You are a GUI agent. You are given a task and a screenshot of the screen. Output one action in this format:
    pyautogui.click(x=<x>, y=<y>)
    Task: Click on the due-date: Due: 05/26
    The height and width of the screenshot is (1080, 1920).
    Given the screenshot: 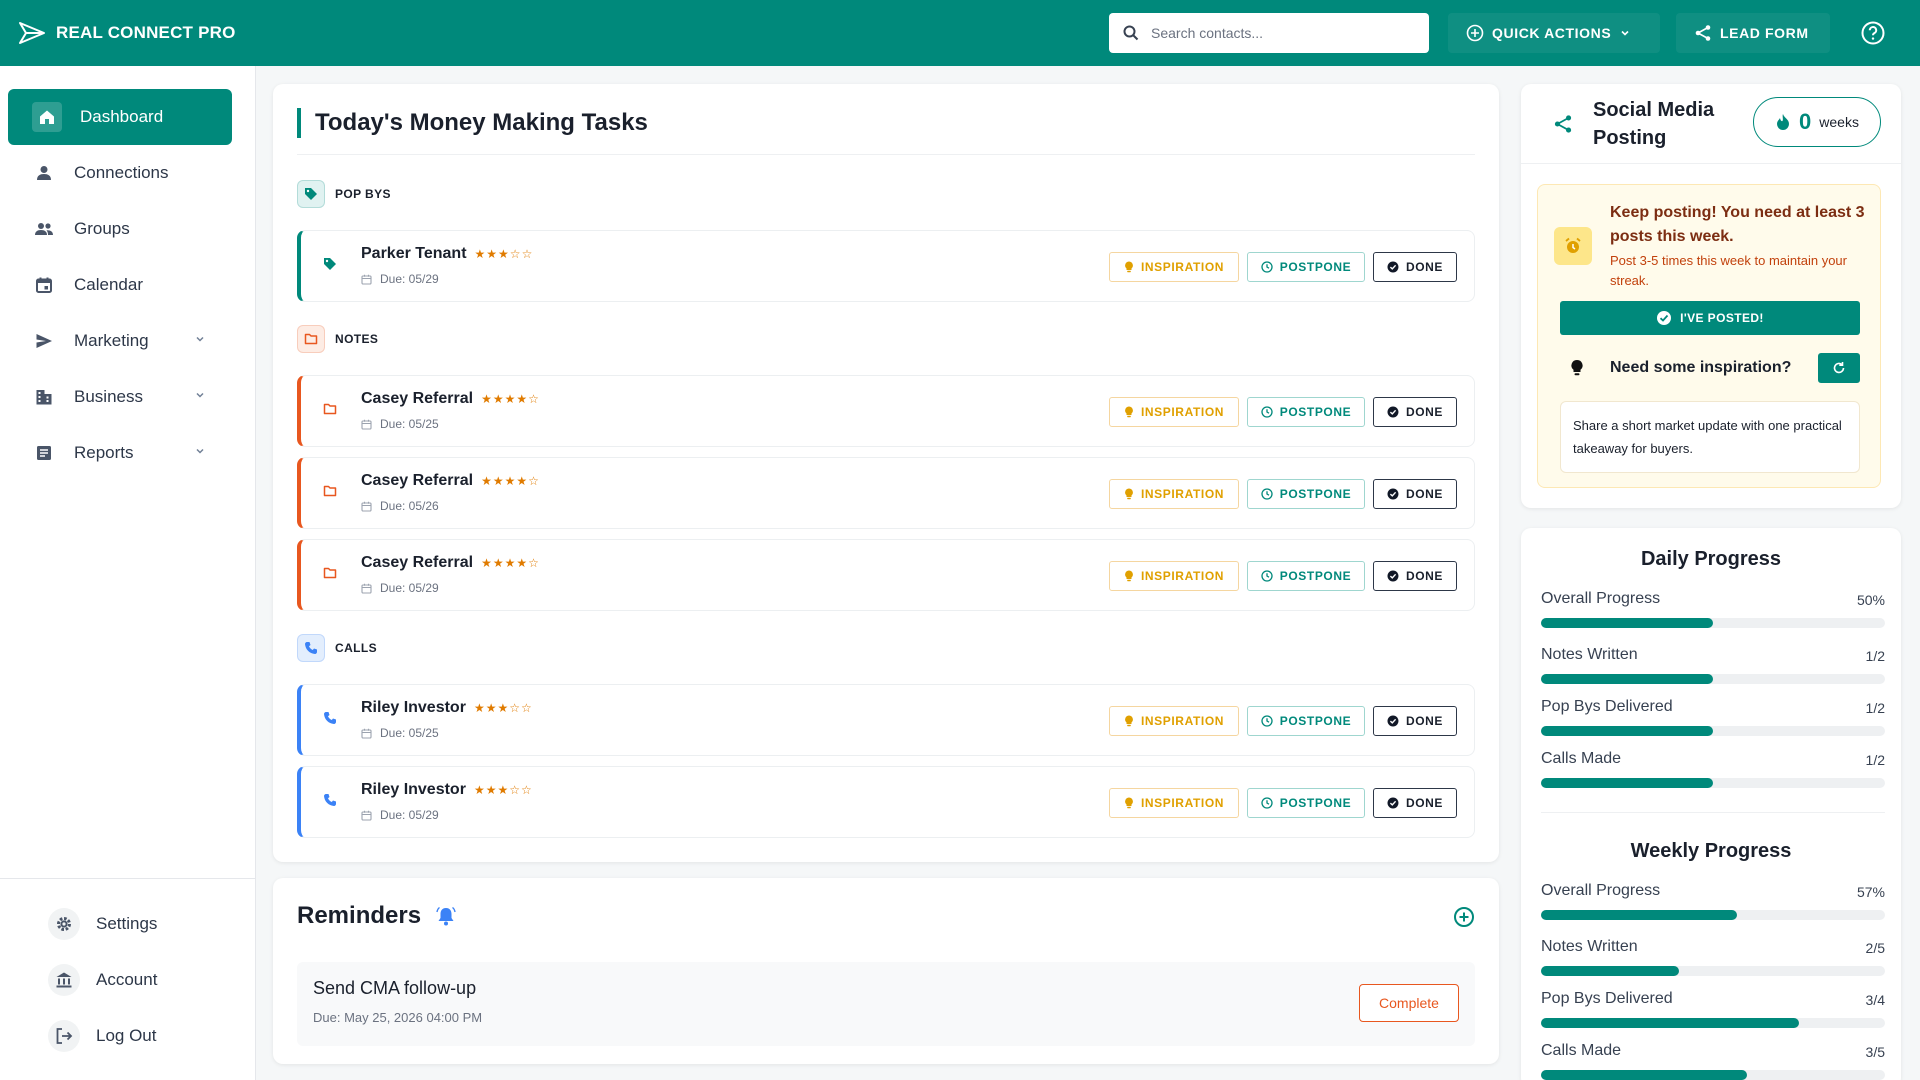 What is the action you would take?
    pyautogui.click(x=409, y=506)
    